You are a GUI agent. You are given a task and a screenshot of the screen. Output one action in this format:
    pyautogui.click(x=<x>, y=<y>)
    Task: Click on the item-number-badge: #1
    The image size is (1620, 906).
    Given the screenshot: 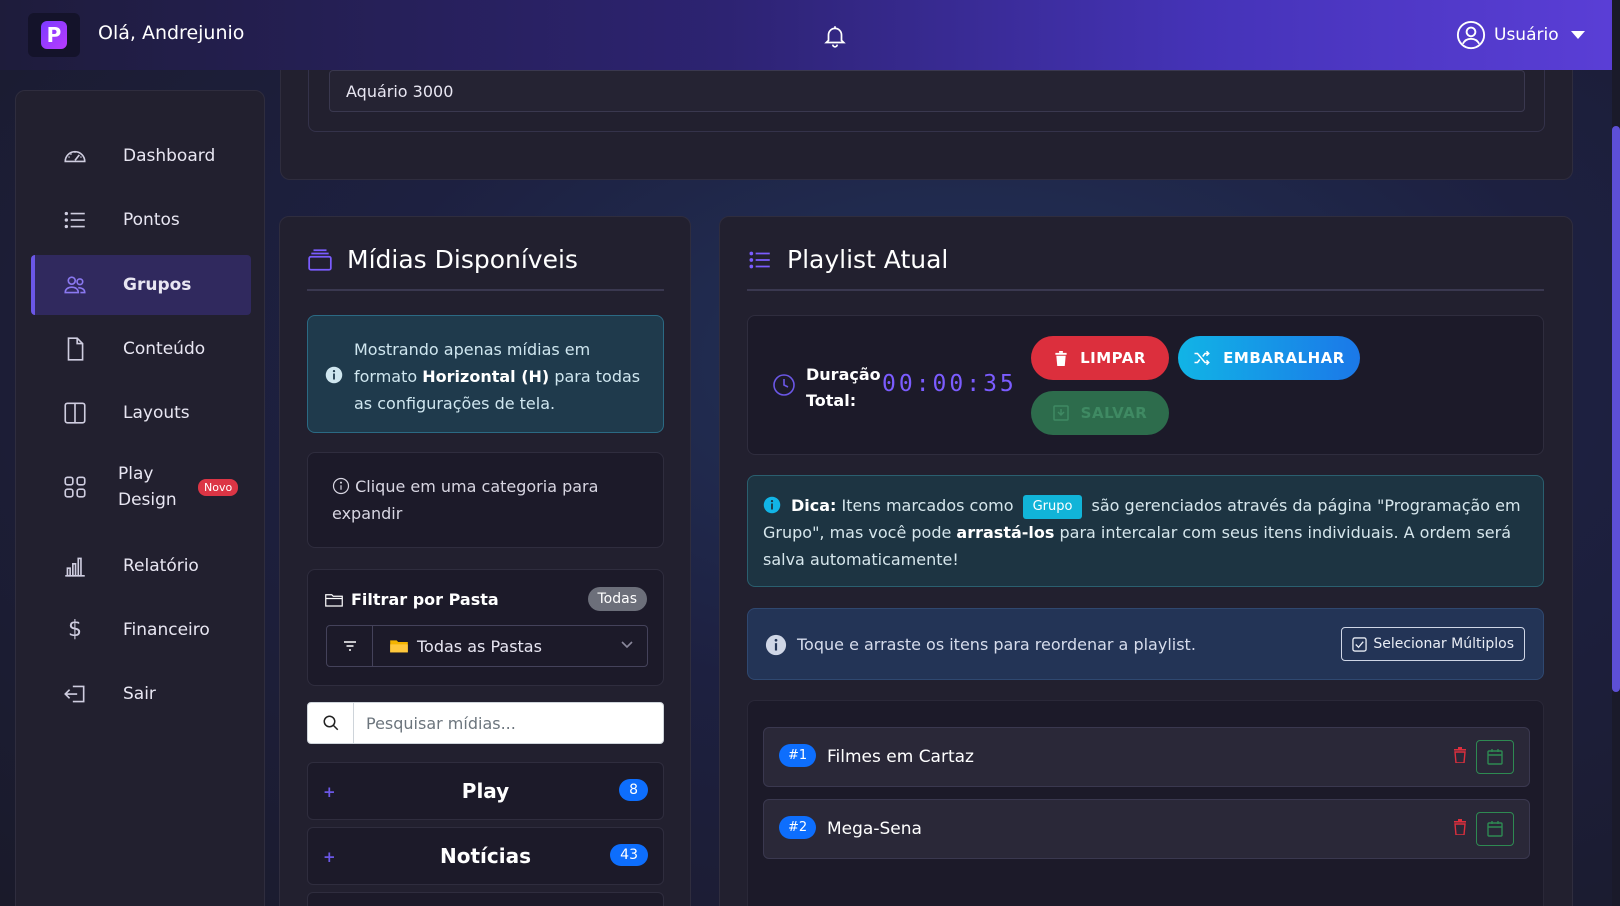 What is the action you would take?
    pyautogui.click(x=798, y=755)
    